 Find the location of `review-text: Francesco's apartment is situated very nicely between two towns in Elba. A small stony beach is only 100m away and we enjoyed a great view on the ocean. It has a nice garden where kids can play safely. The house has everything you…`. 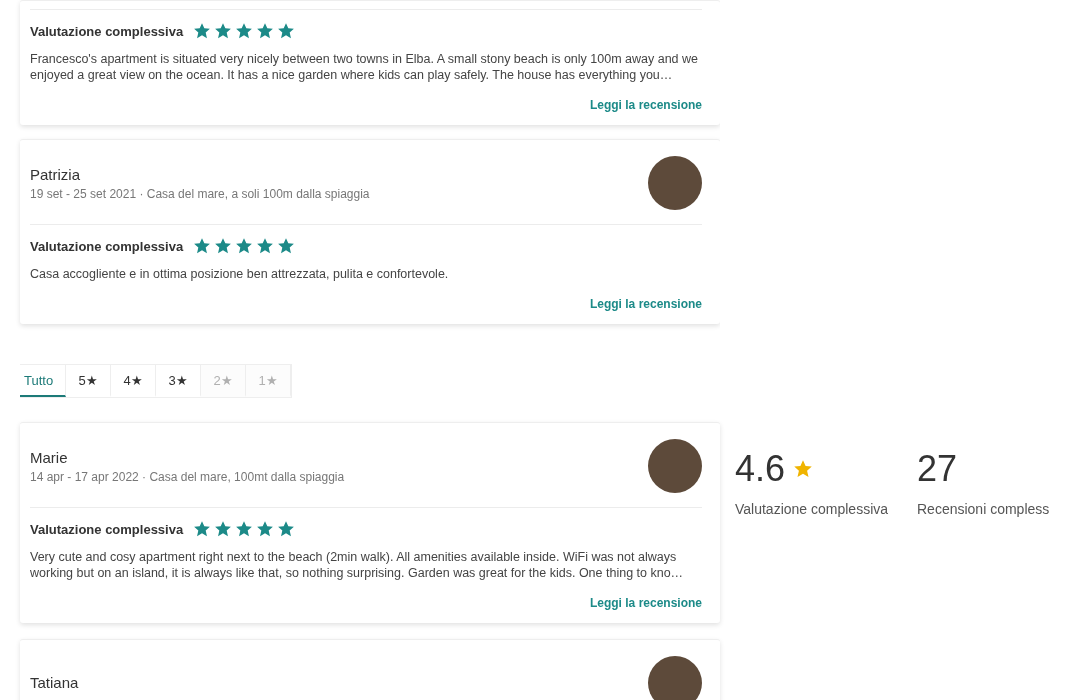

review-text: Francesco's apartment is situated very nicely between two towns in Elba. A small stony beach is only 100m away and we enjoyed a great view on the ocean. It has a nice garden where kids can play safely. The house has everything you… is located at coordinates (364, 67).